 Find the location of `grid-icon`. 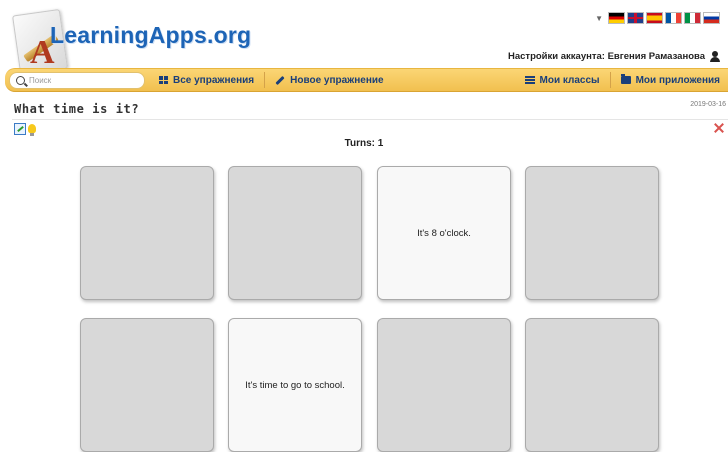

grid-icon is located at coordinates (163, 80).